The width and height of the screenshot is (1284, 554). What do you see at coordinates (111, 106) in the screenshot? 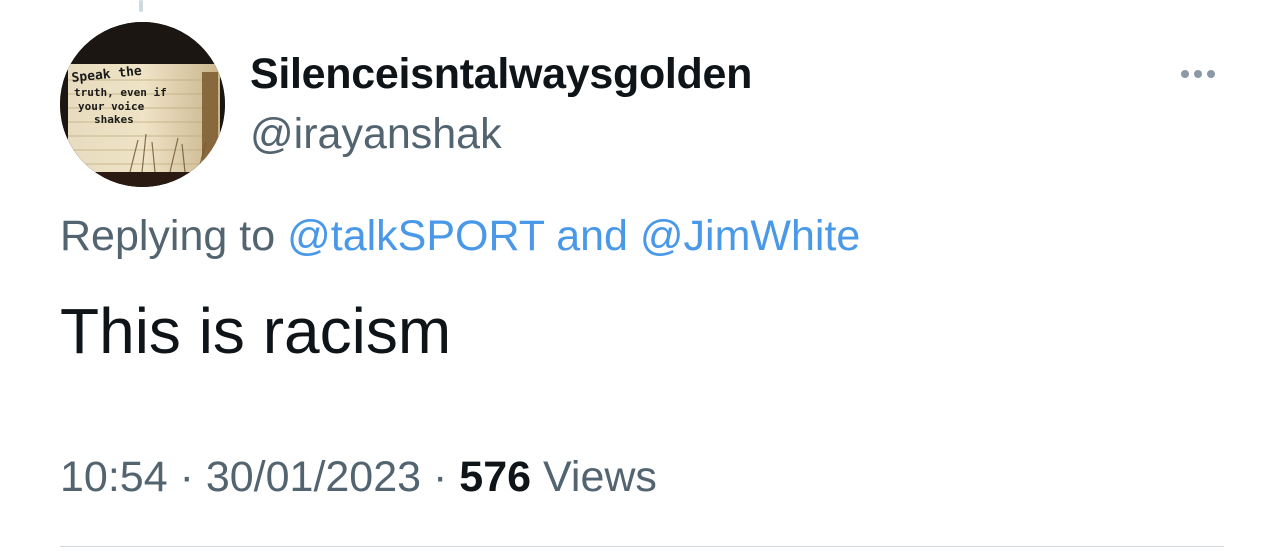
I see `svg-text: your voice` at bounding box center [111, 106].